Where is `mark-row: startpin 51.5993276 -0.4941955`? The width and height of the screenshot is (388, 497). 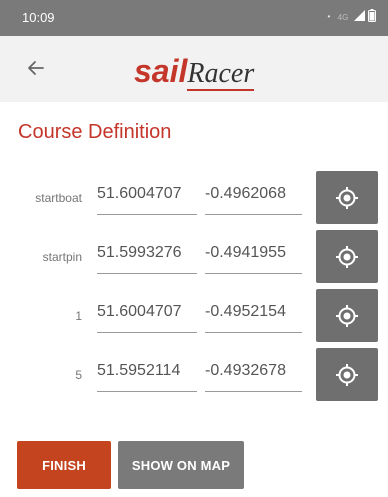 mark-row: startpin 51.5993276 -0.4941955 is located at coordinates (194, 258).